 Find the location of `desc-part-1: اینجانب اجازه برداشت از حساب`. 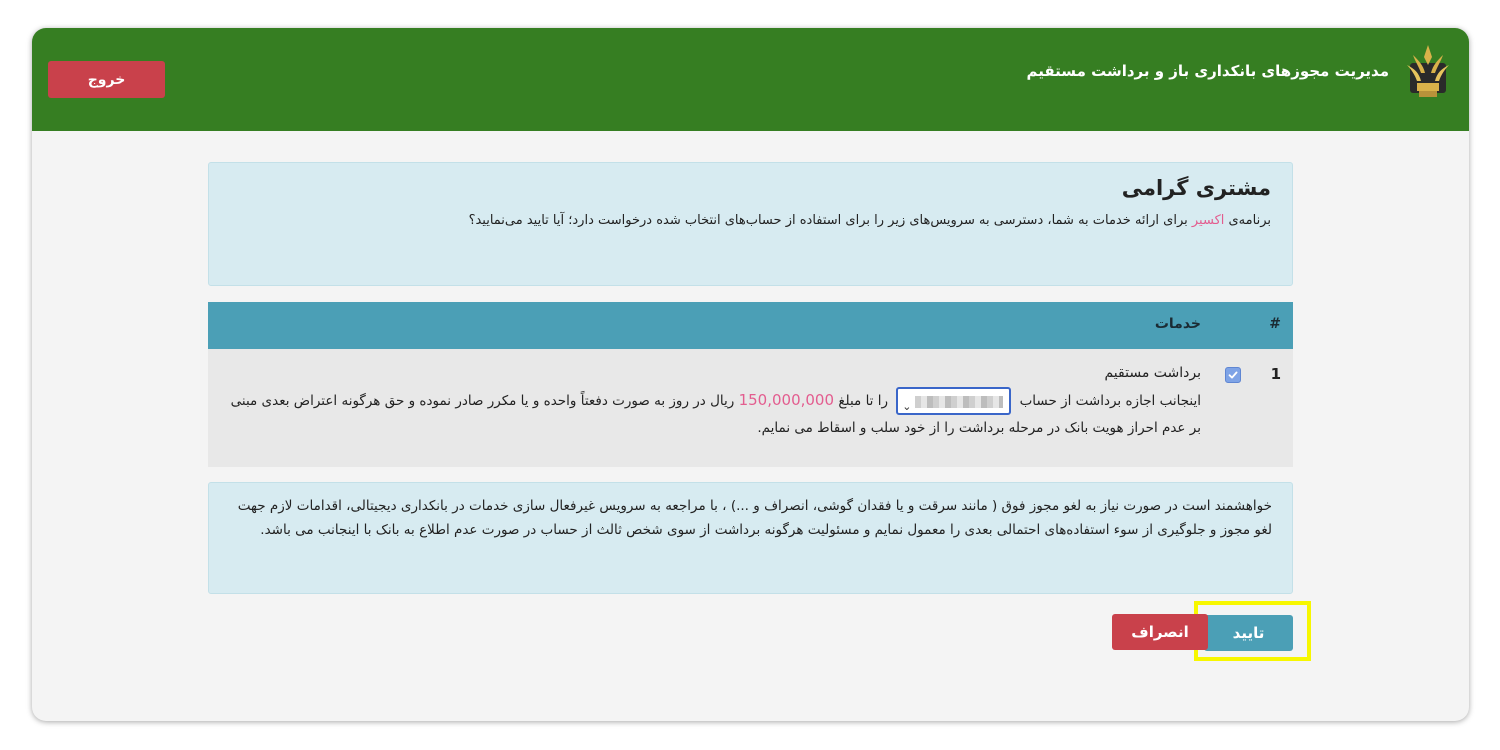

desc-part-1: اینجانب اجازه برداشت از حساب is located at coordinates (1110, 401).